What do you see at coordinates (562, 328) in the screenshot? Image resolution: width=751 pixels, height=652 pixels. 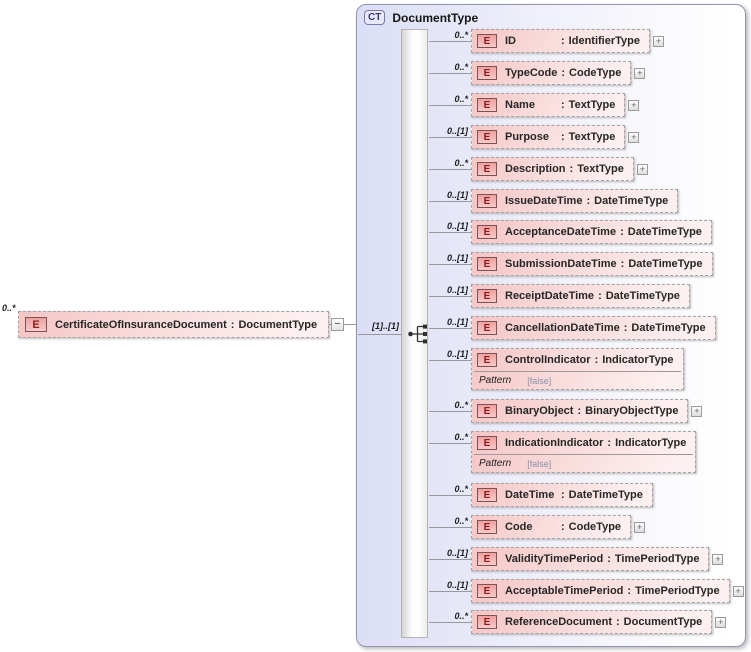 I see `element-name: CancellationDateTime` at bounding box center [562, 328].